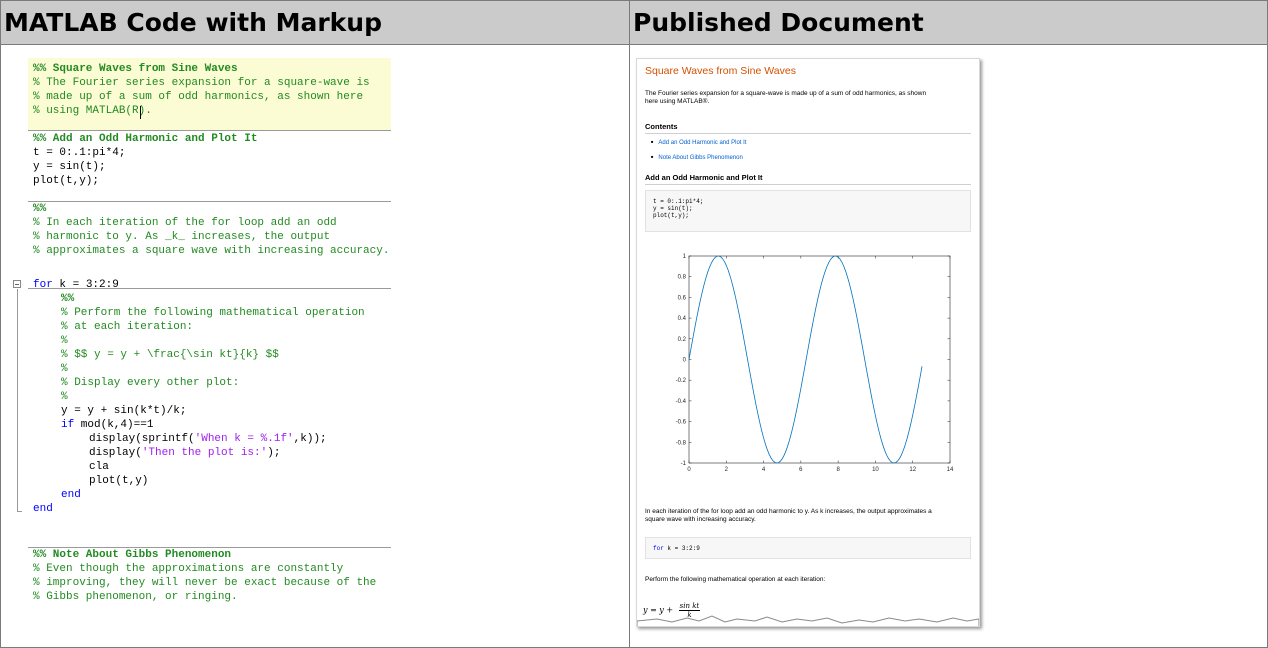  I want to click on equation-numerator: sin kt, so click(689, 606).